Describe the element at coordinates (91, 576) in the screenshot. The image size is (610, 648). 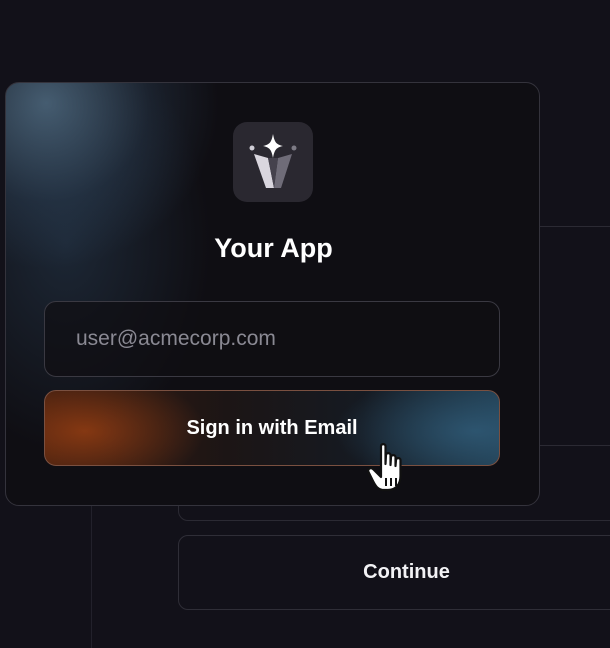
I see `grid-line` at that location.